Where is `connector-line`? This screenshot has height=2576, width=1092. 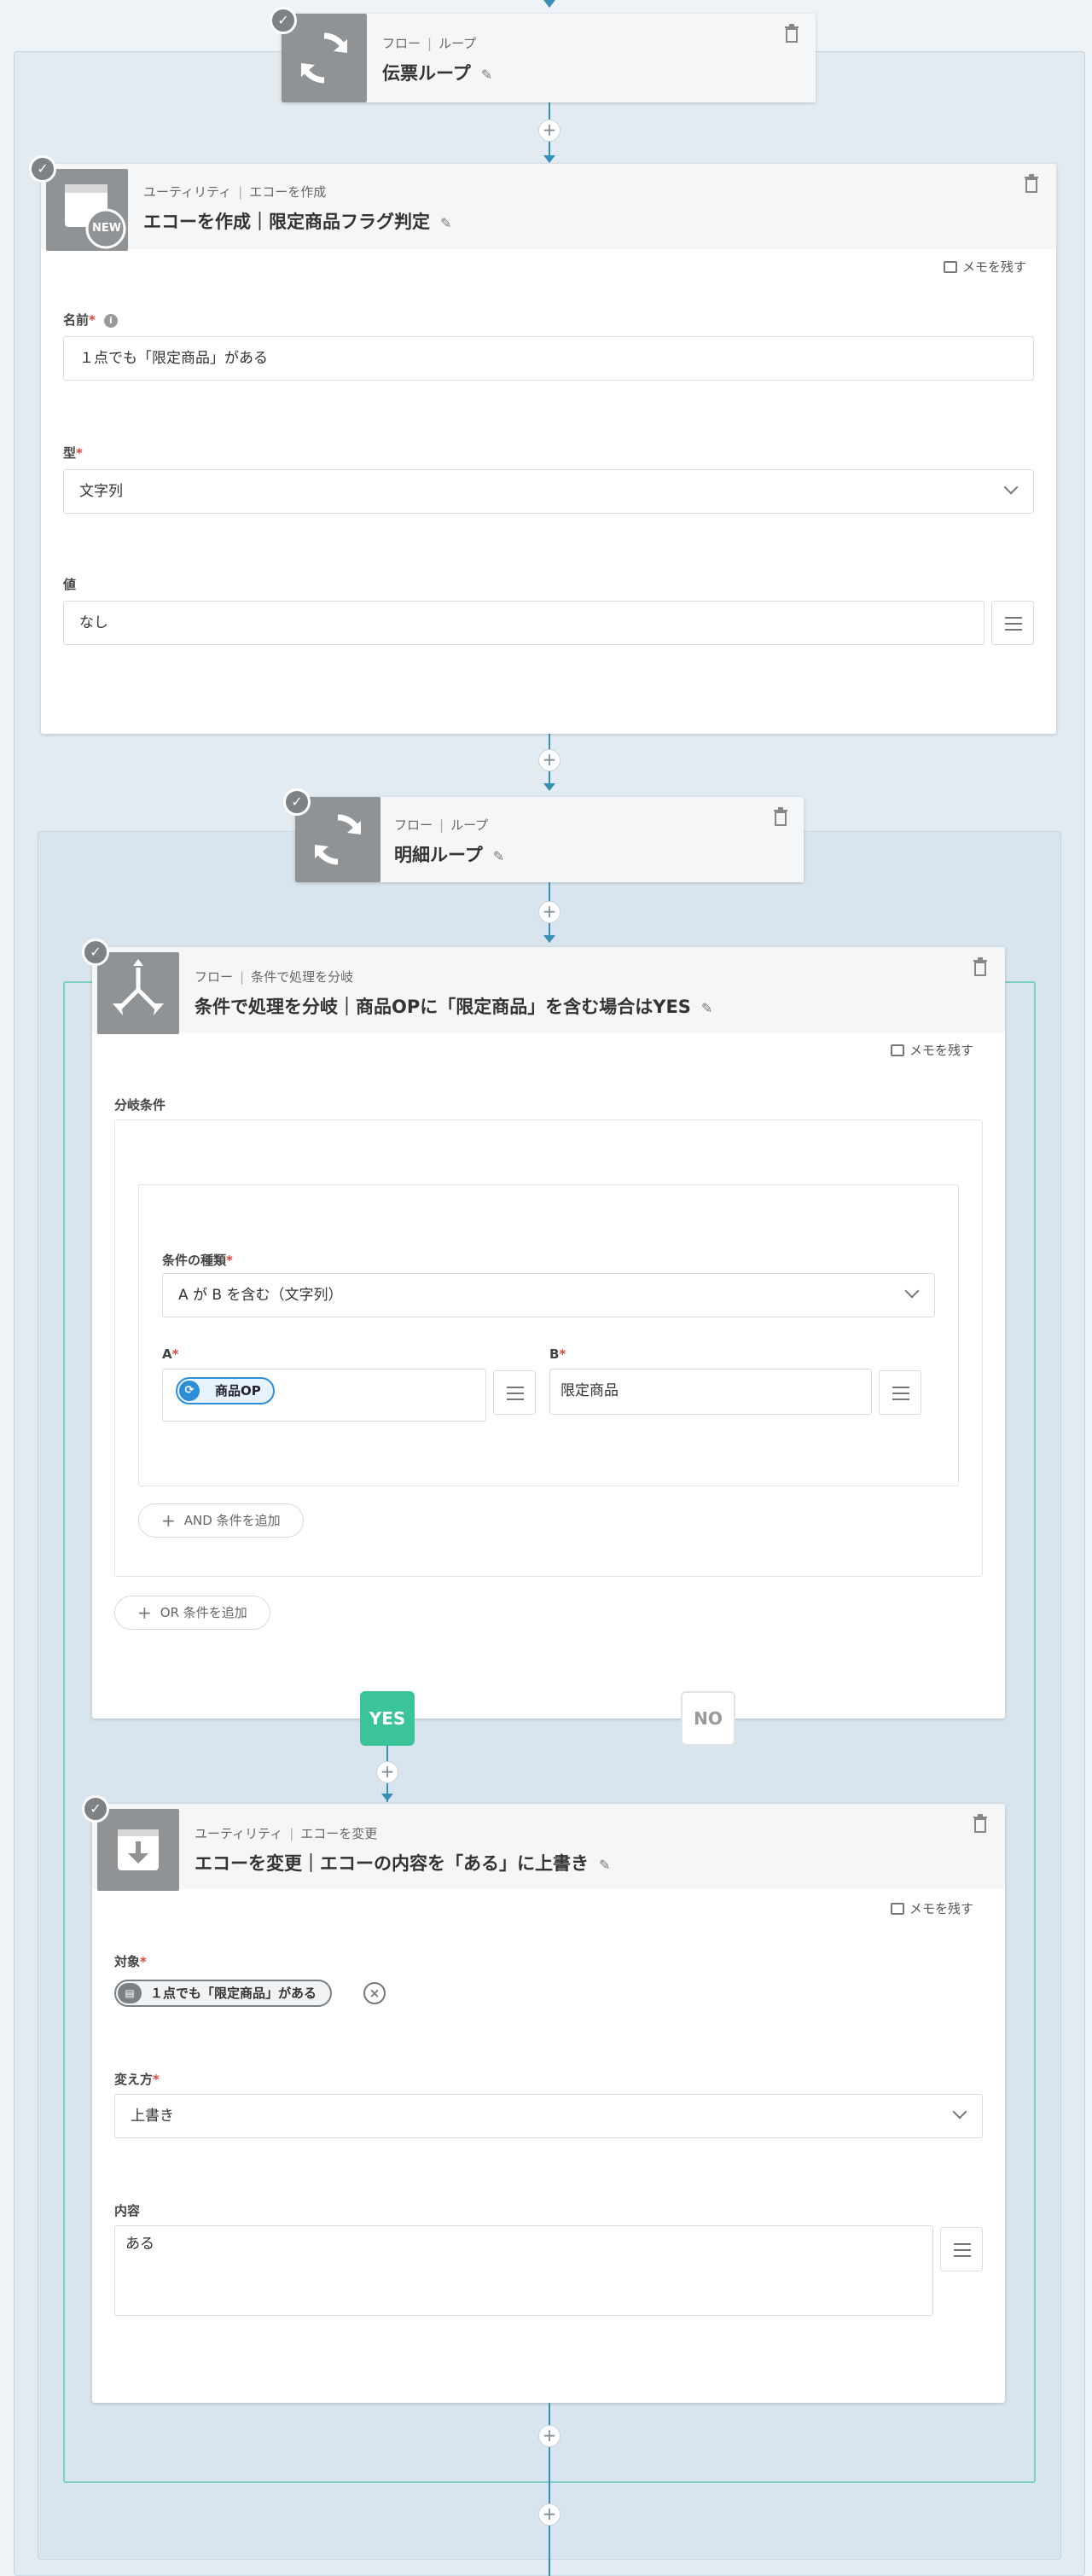
connector-line is located at coordinates (549, 2568).